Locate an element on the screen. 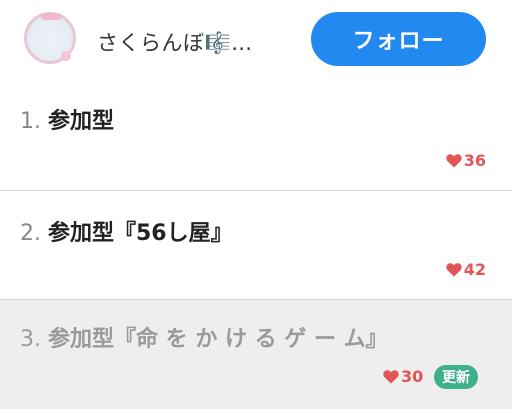  item-title: 2. 参加型『56し屋』 is located at coordinates (126, 231).